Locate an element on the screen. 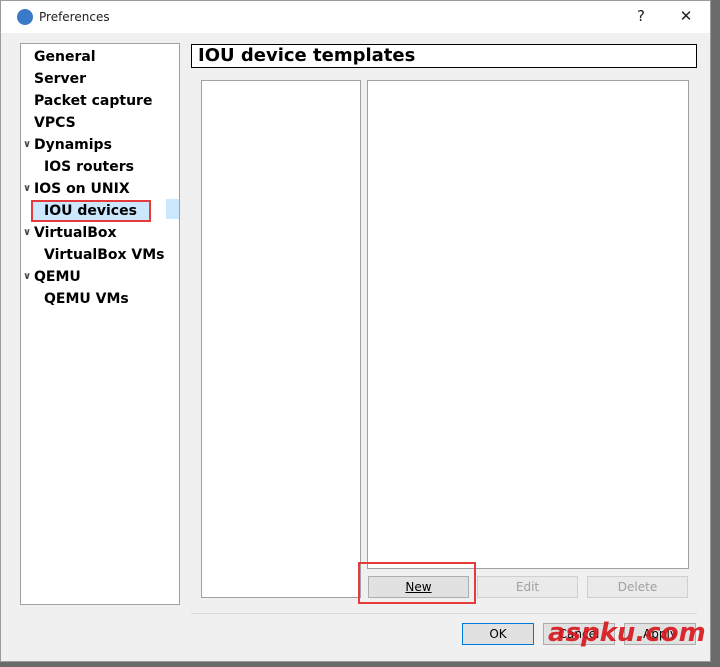 The height and width of the screenshot is (667, 720). tree-item-label: IOS on UNIX is located at coordinates (82, 189).